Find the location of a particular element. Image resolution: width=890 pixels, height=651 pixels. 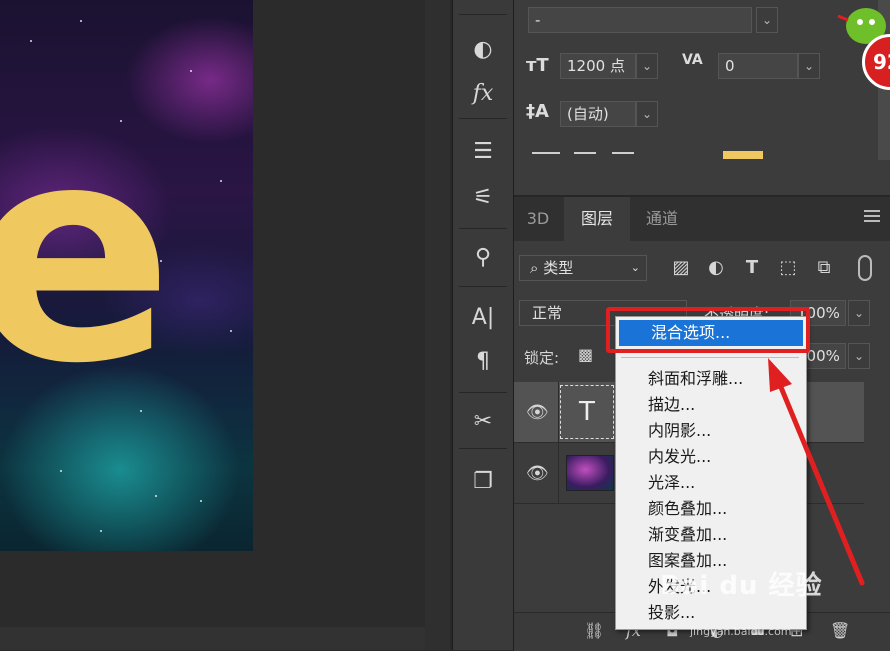

adjustments-icon: ◐ is located at coordinates (483, 49).